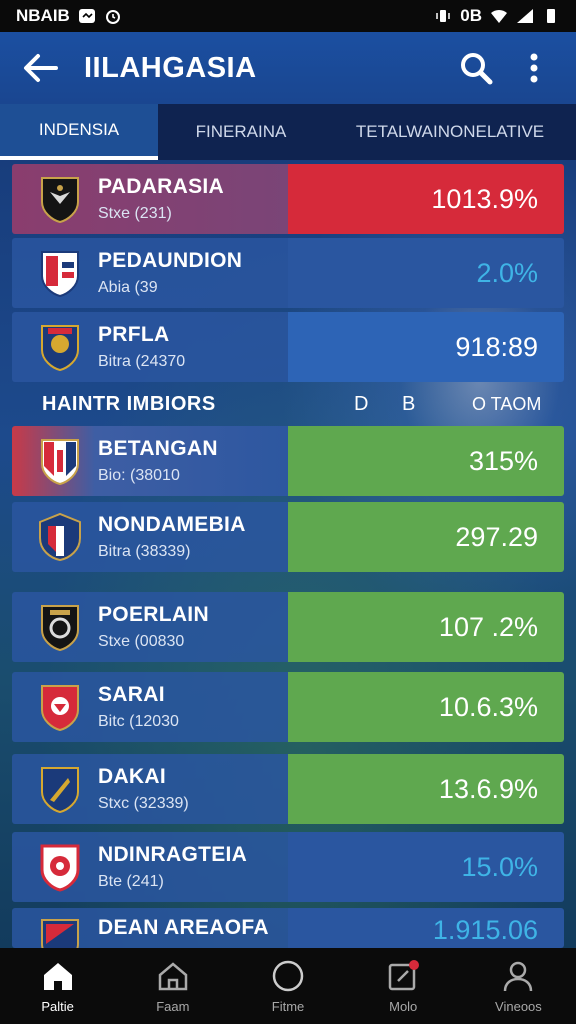 The width and height of the screenshot is (576, 1024). I want to click on team-name: DAKAI, so click(132, 776).